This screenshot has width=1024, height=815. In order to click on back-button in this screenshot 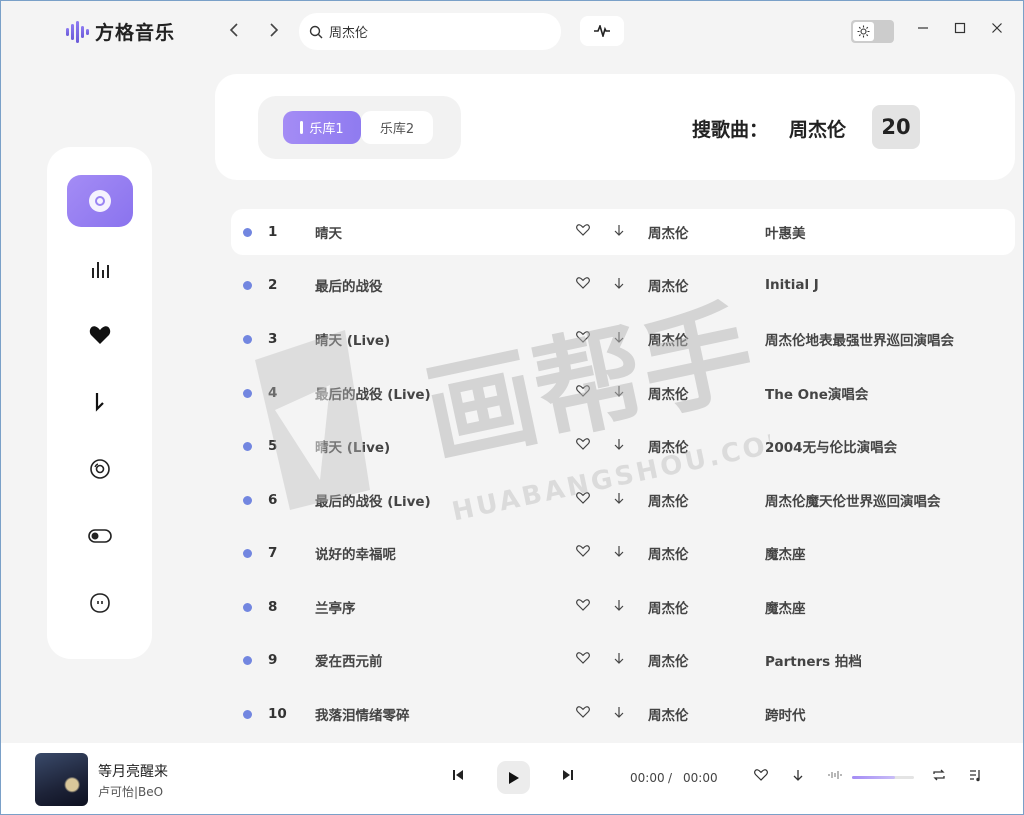, I will do `click(234, 32)`.